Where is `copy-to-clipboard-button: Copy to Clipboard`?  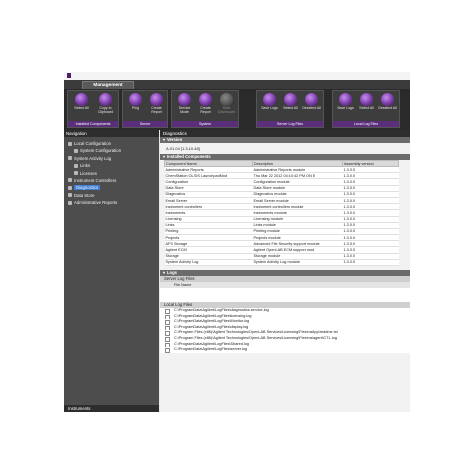
copy-to-clipboard-button: Copy to Clipboard is located at coordinates (105, 104).